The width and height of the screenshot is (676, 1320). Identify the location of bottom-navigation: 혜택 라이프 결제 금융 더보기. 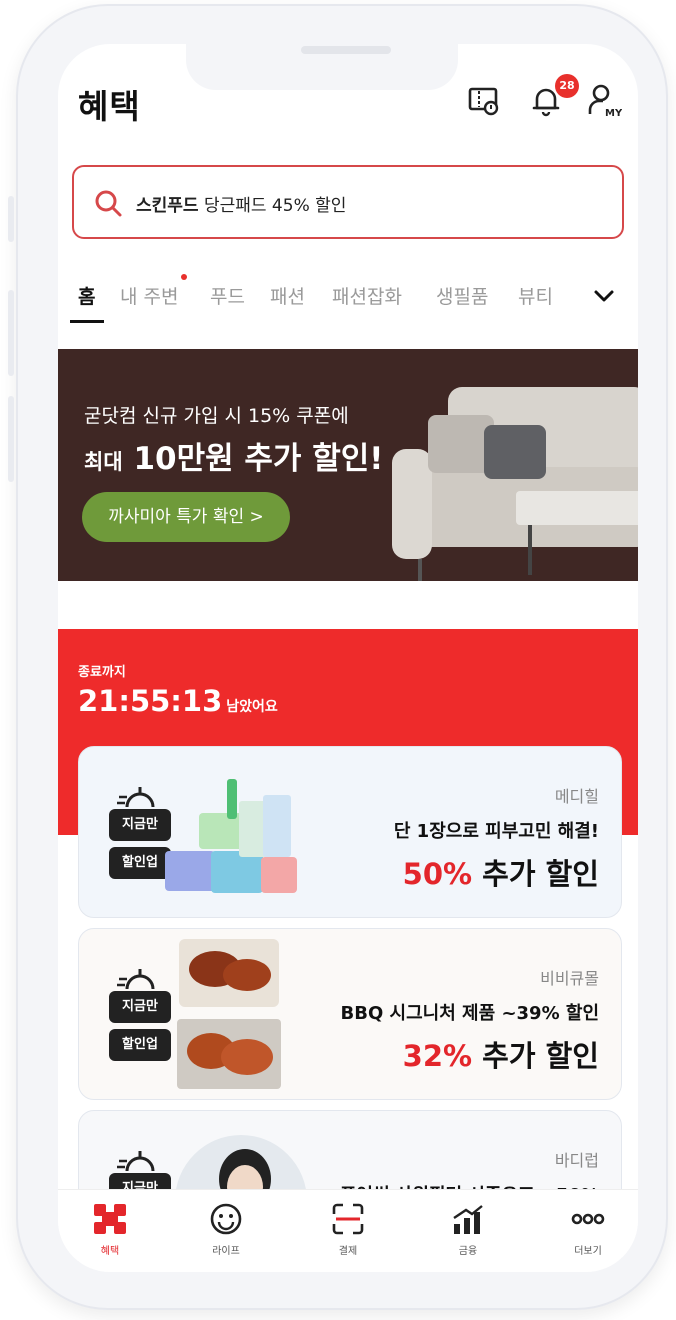
(348, 1230).